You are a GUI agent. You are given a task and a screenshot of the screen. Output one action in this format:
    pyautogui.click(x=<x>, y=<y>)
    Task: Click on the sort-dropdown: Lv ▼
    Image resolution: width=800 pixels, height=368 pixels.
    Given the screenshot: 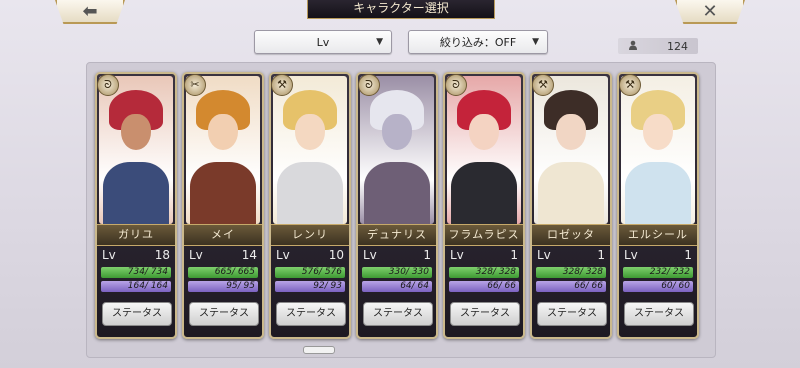 What is the action you would take?
    pyautogui.click(x=323, y=42)
    